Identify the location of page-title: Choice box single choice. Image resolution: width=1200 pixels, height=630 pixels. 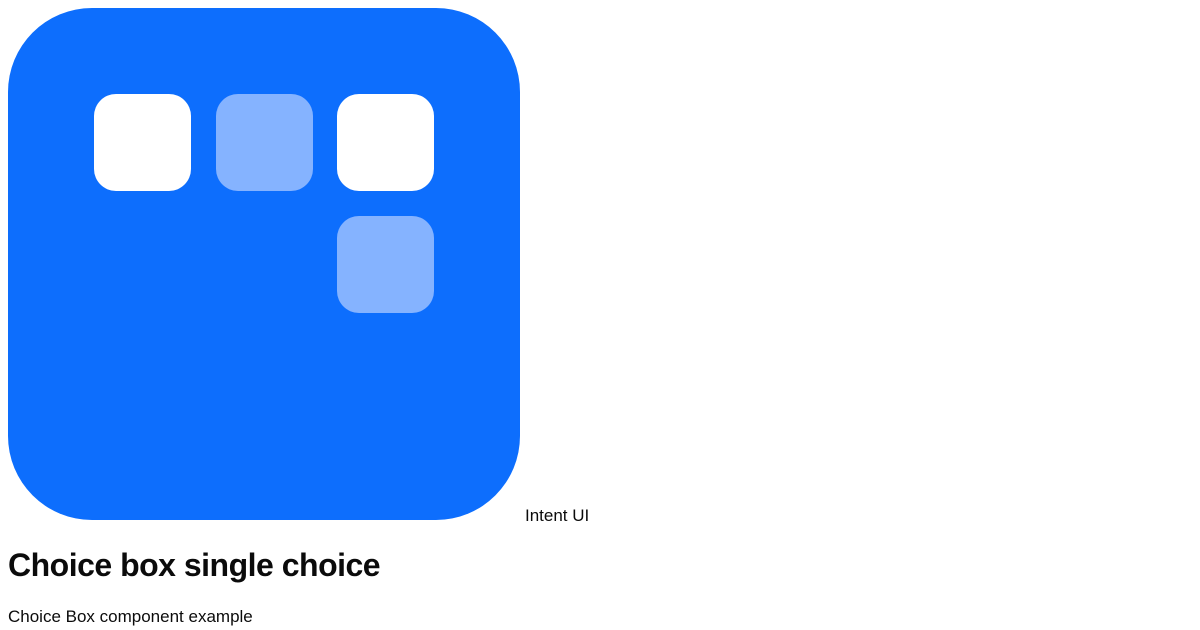
(194, 565).